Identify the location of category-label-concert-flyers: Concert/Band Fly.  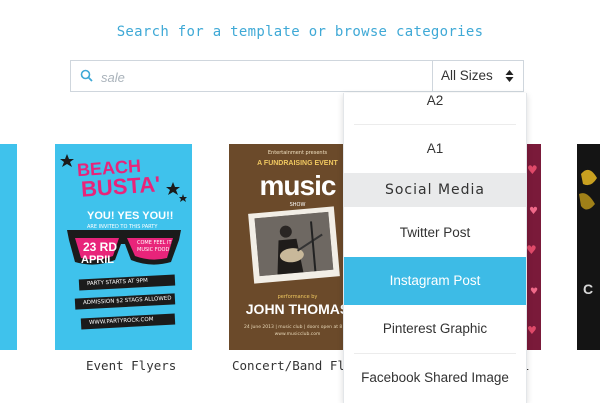
(292, 365).